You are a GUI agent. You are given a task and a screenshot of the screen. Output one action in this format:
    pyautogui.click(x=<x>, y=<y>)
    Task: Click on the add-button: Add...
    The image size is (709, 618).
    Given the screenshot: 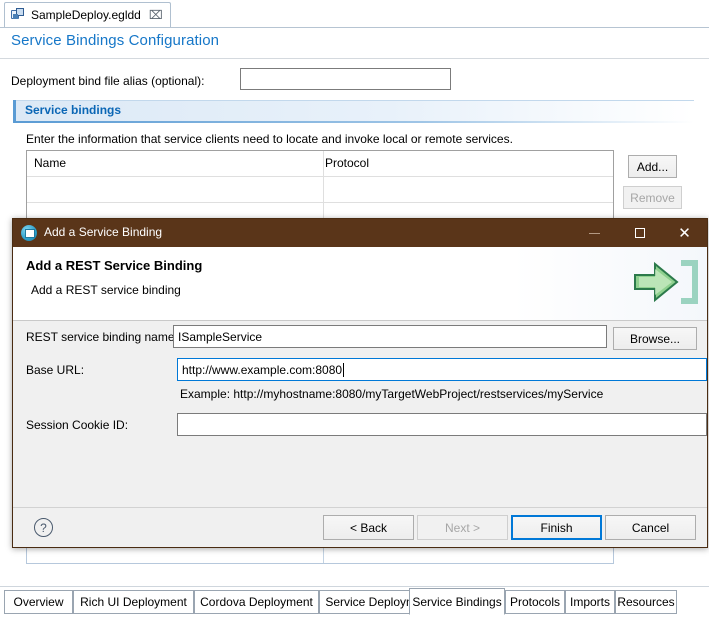 What is the action you would take?
    pyautogui.click(x=652, y=166)
    